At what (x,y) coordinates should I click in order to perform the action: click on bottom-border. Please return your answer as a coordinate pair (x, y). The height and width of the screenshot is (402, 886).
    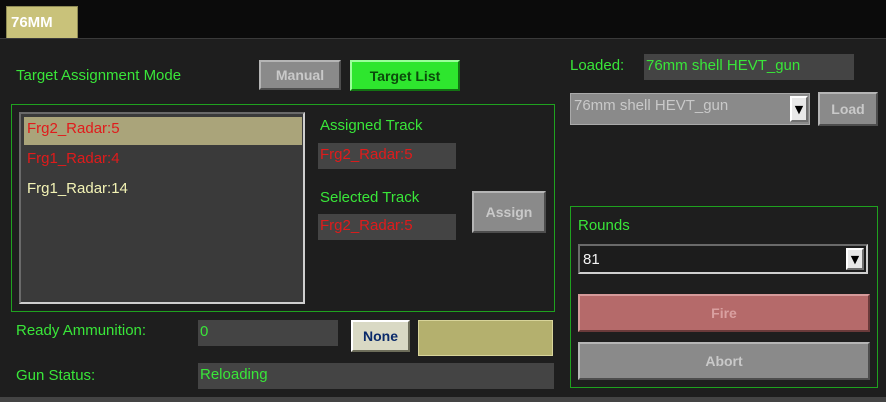
    Looking at the image, I should click on (443, 399).